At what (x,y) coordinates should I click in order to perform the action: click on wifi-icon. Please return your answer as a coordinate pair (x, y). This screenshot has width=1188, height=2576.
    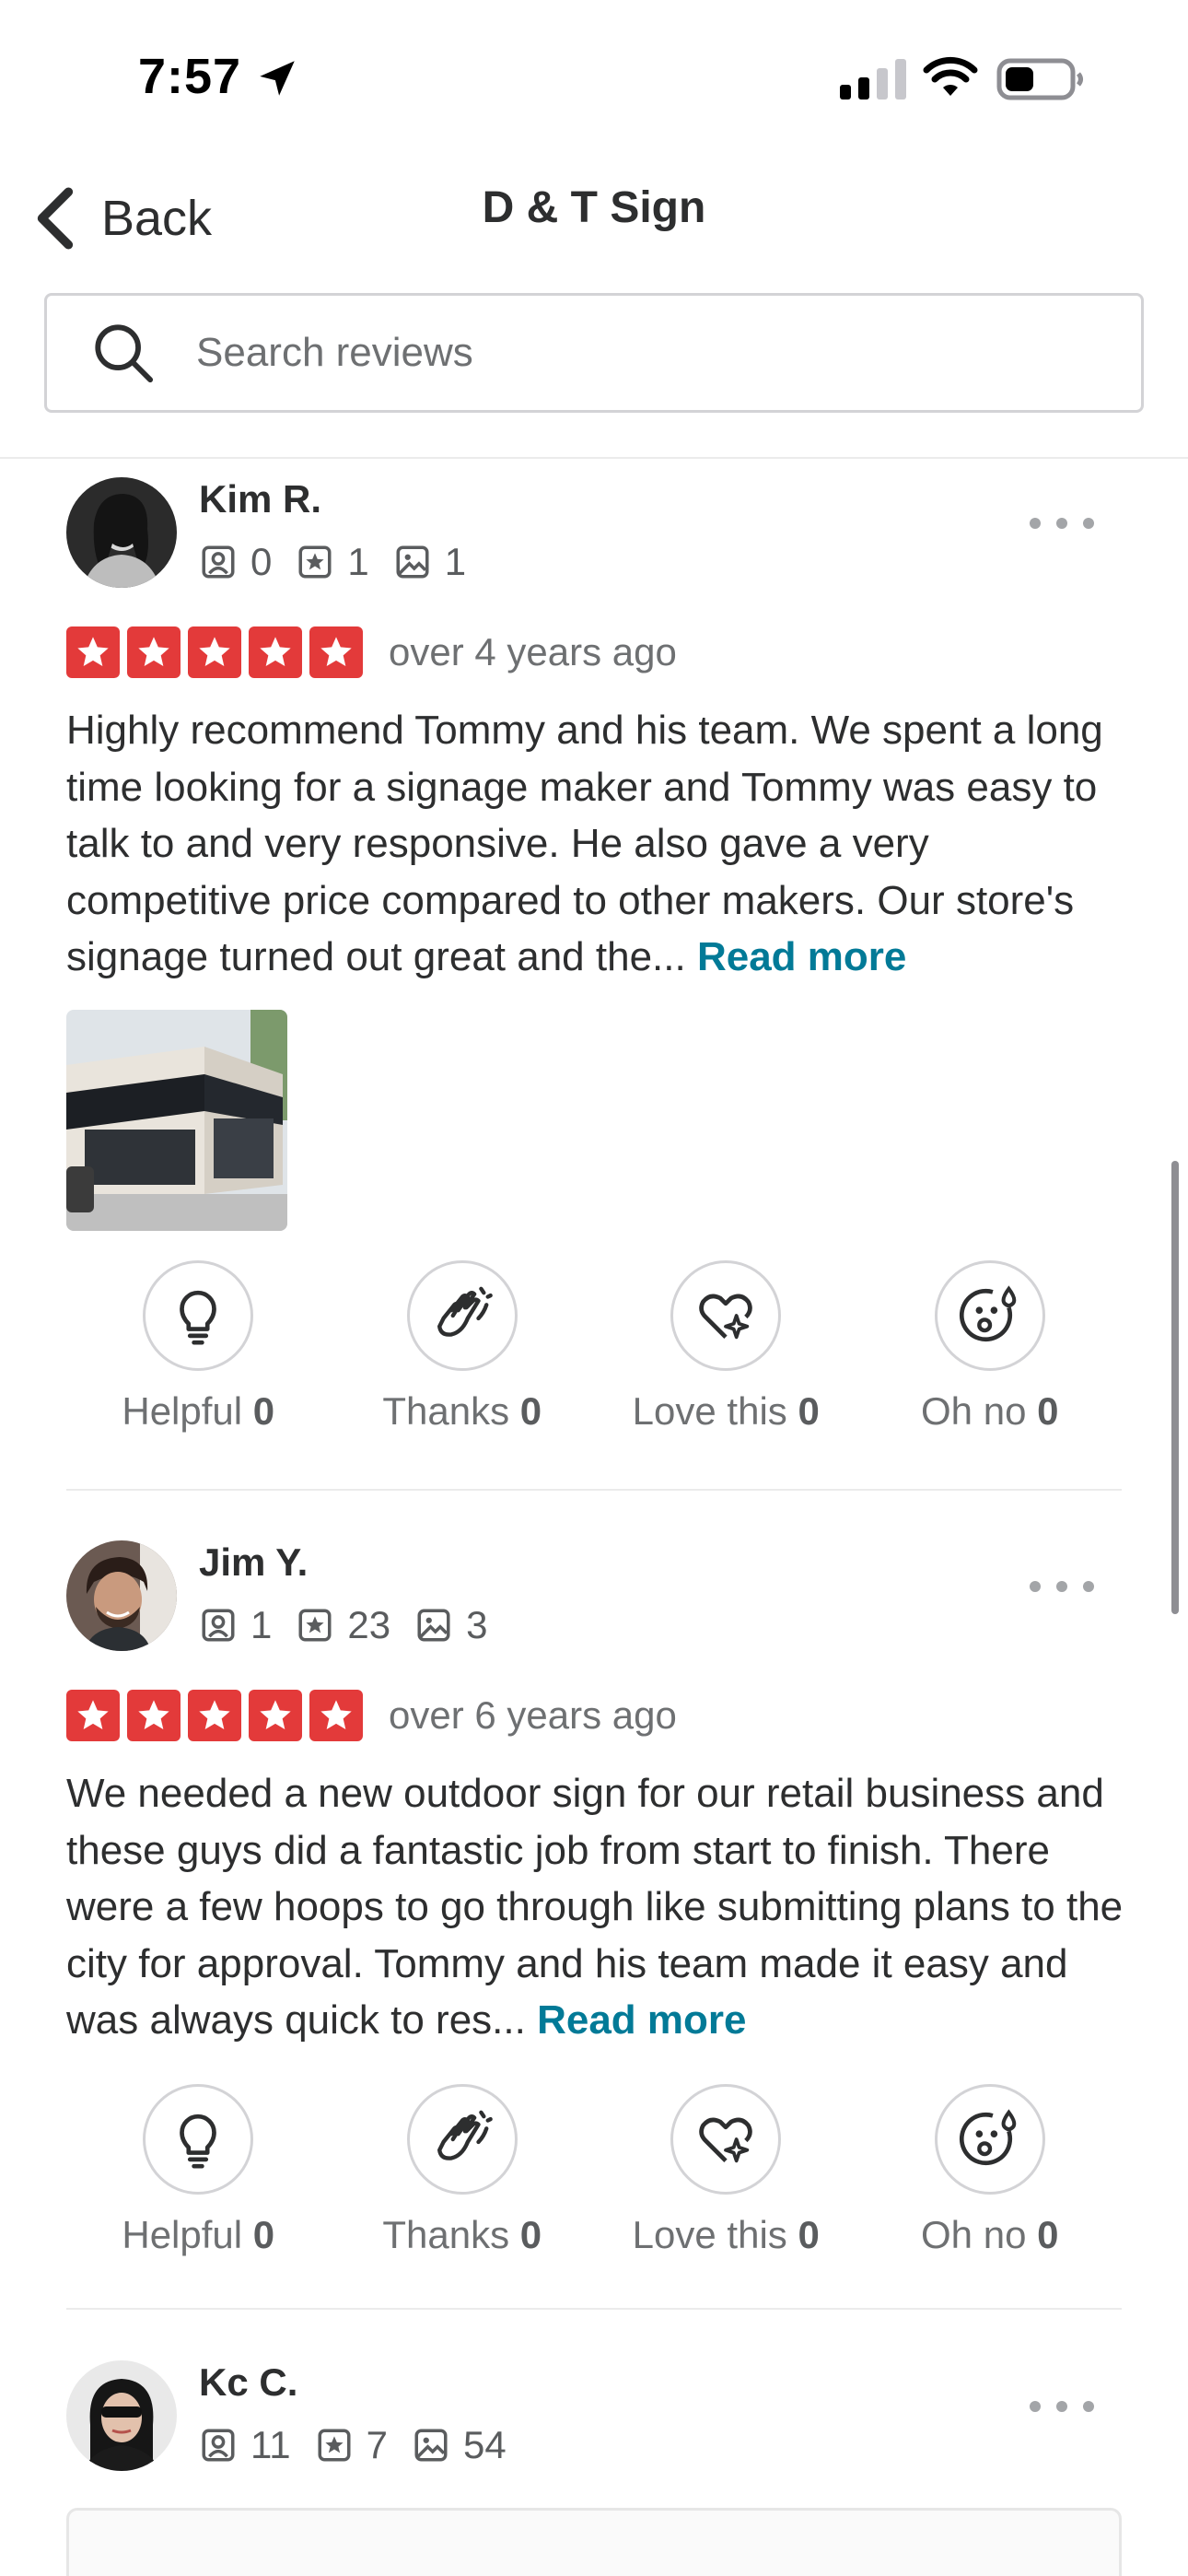
    Looking at the image, I should click on (951, 76).